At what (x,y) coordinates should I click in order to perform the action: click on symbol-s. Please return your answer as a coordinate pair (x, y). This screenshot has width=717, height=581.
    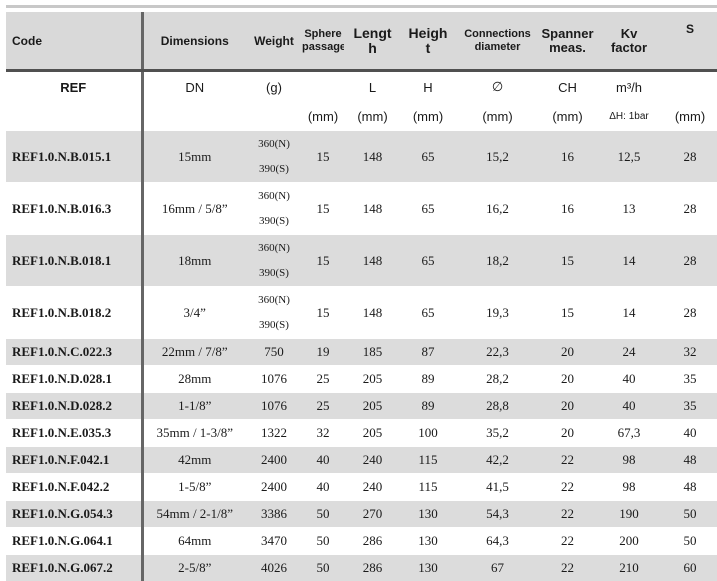
    Looking at the image, I should click on (690, 87).